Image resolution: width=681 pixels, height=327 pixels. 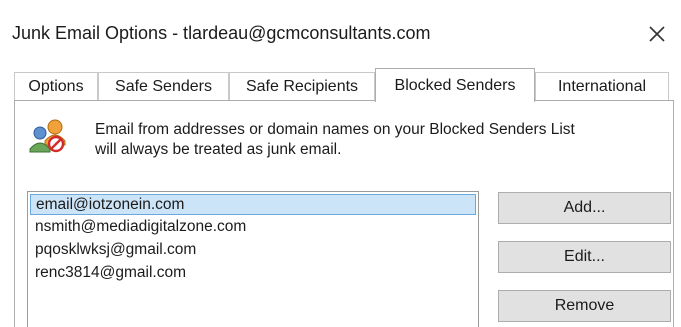 What do you see at coordinates (455, 85) in the screenshot?
I see `tab-blocked-senders: Blocked Senders` at bounding box center [455, 85].